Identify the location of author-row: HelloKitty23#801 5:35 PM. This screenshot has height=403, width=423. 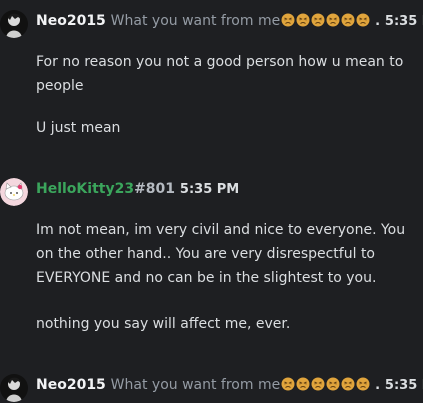
(137, 189).